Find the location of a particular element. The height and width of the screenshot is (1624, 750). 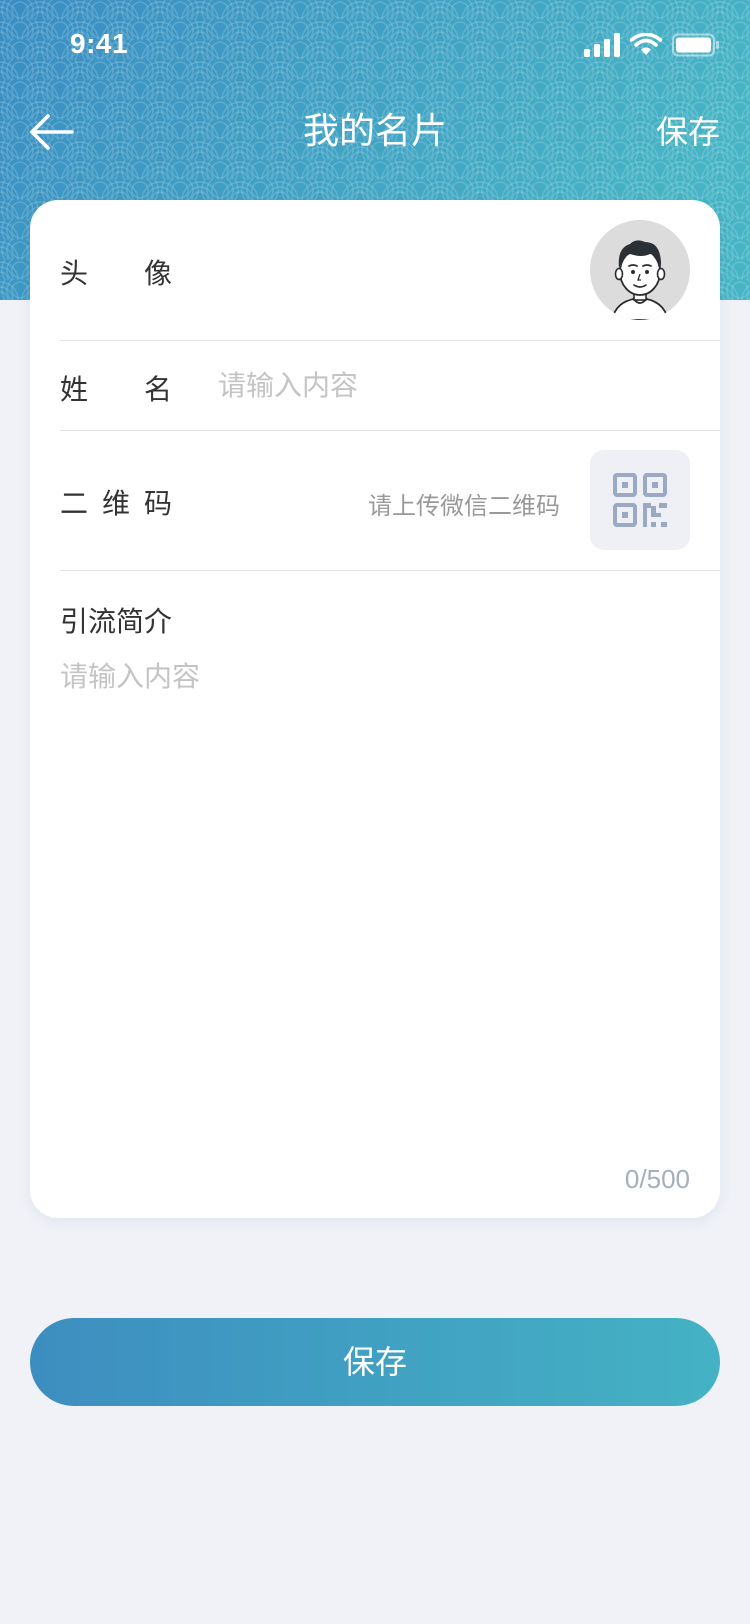

intro-label: 引流简介 is located at coordinates (116, 621).